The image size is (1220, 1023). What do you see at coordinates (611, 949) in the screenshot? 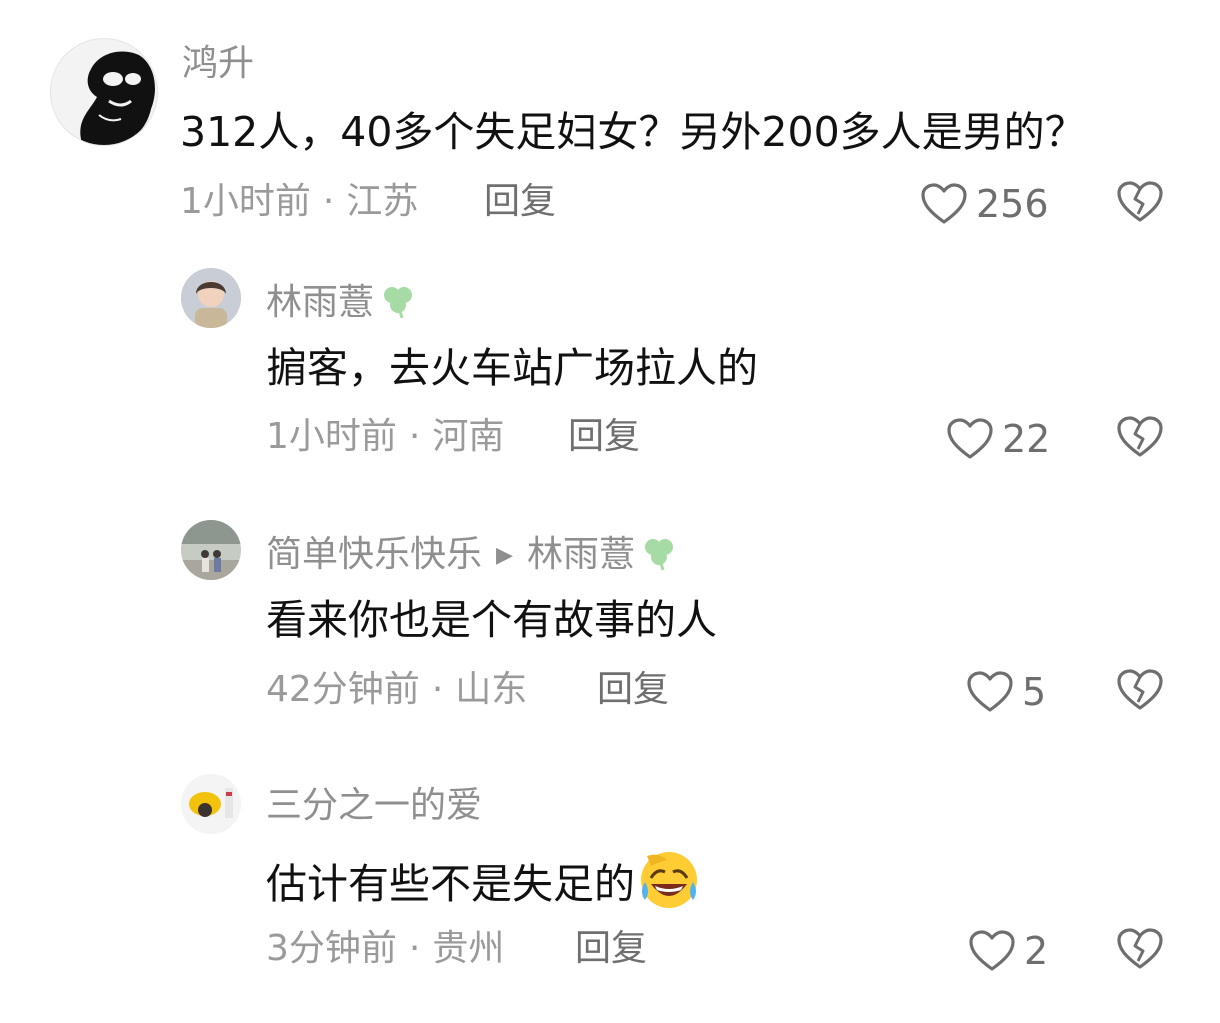
I see `reply-button: 回复` at bounding box center [611, 949].